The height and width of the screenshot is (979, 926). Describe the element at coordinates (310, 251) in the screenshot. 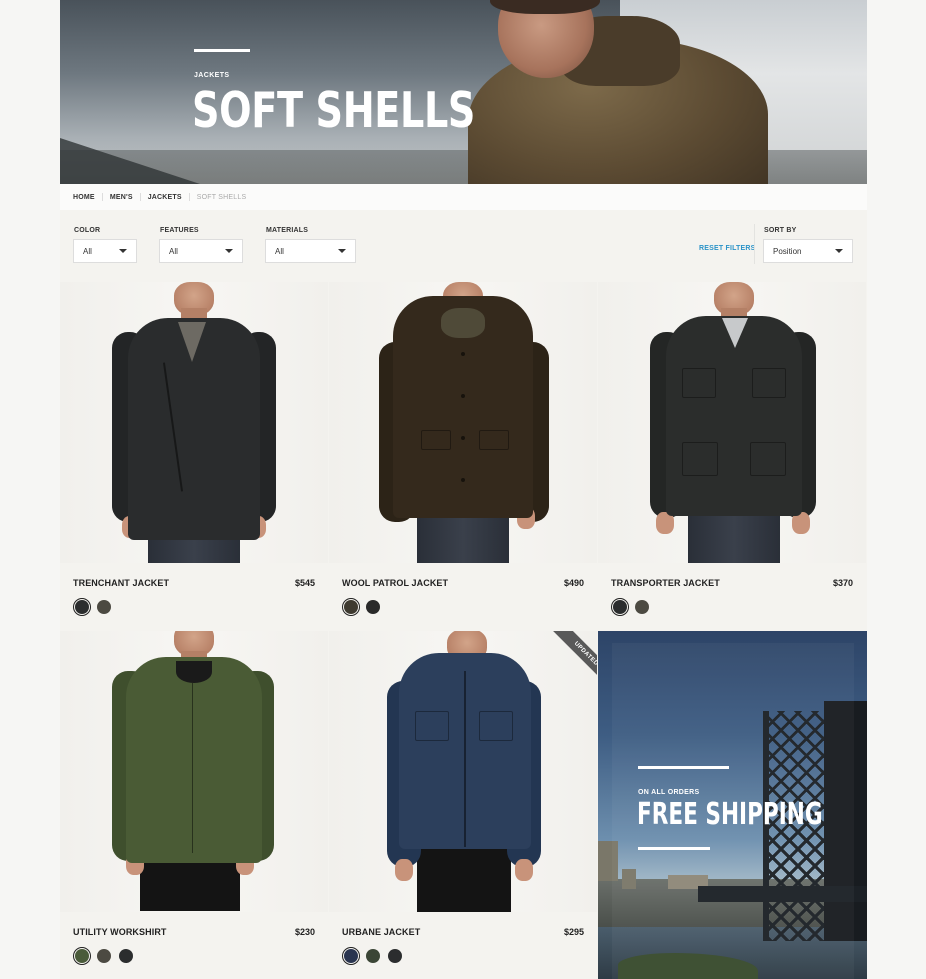

I see `materials-filter-select: All` at that location.